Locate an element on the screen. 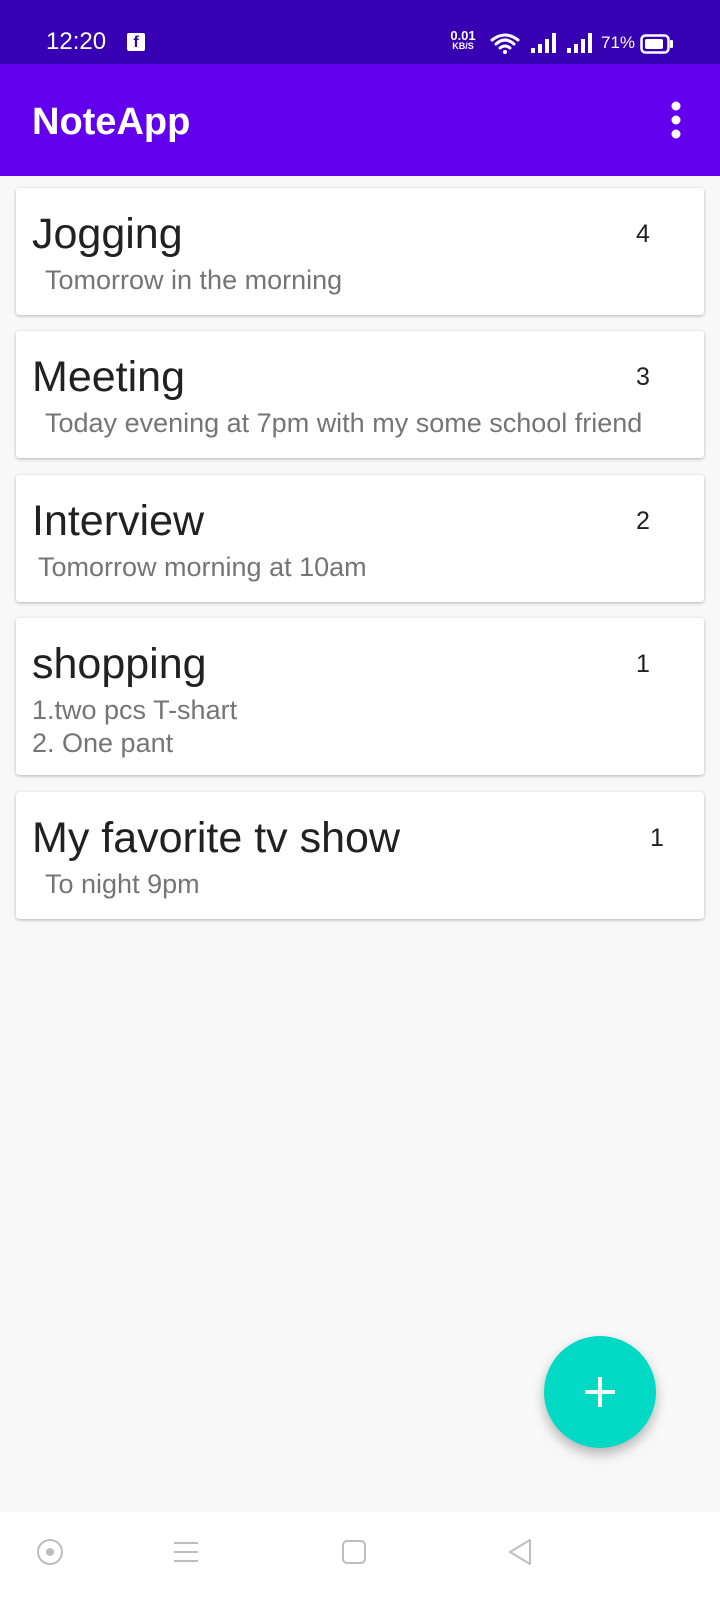 Image resolution: width=720 pixels, height=1600 pixels. note-card-tv-show: My favorite tv show To night 9pm 1 is located at coordinates (360, 855).